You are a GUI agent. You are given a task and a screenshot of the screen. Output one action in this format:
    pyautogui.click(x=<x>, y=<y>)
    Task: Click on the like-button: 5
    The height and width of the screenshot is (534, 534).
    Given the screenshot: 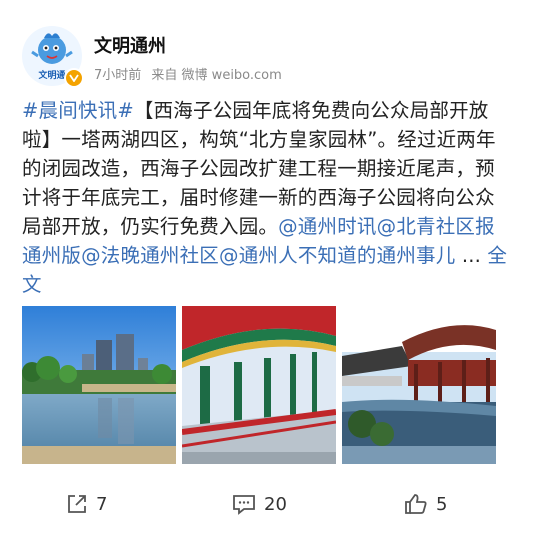 What is the action you would take?
    pyautogui.click(x=425, y=504)
    